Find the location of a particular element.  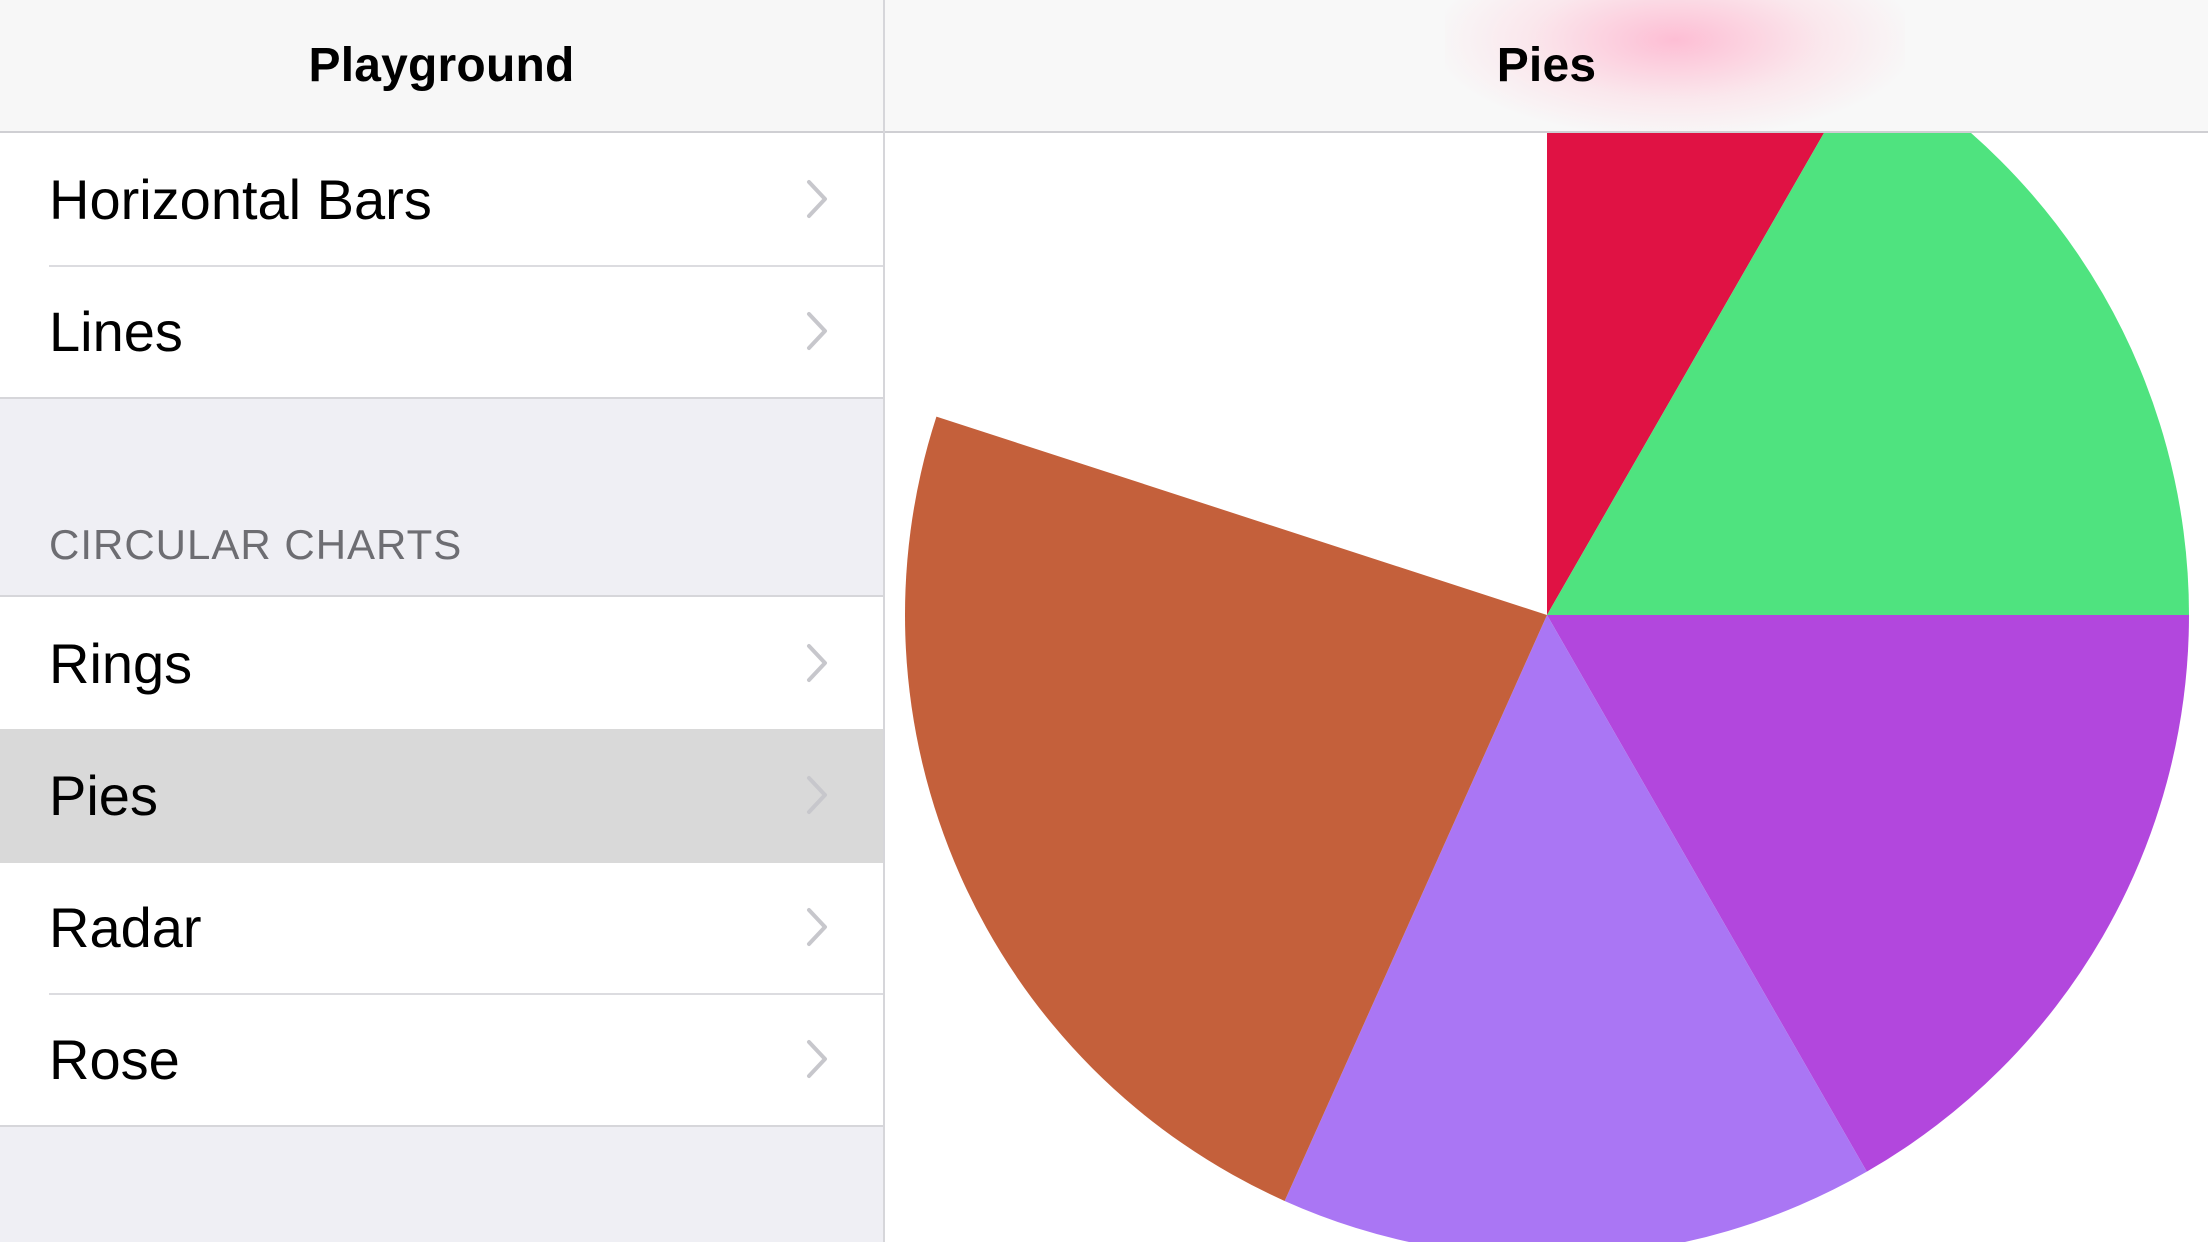

detail-navbar: Pies is located at coordinates (1546, 66).